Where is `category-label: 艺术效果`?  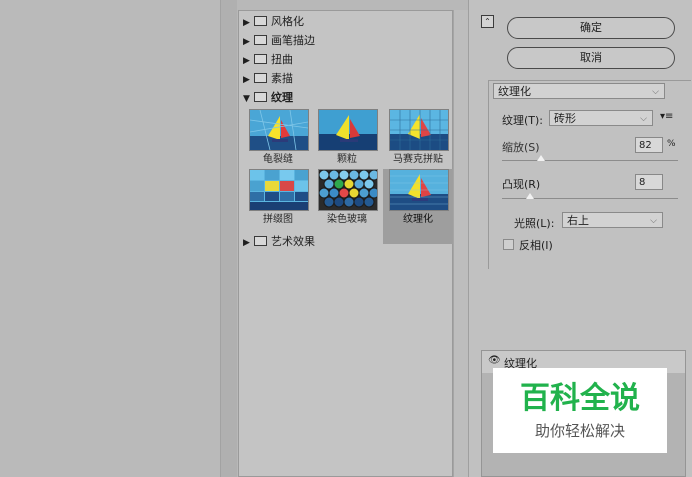
category-label: 艺术效果 is located at coordinates (293, 241).